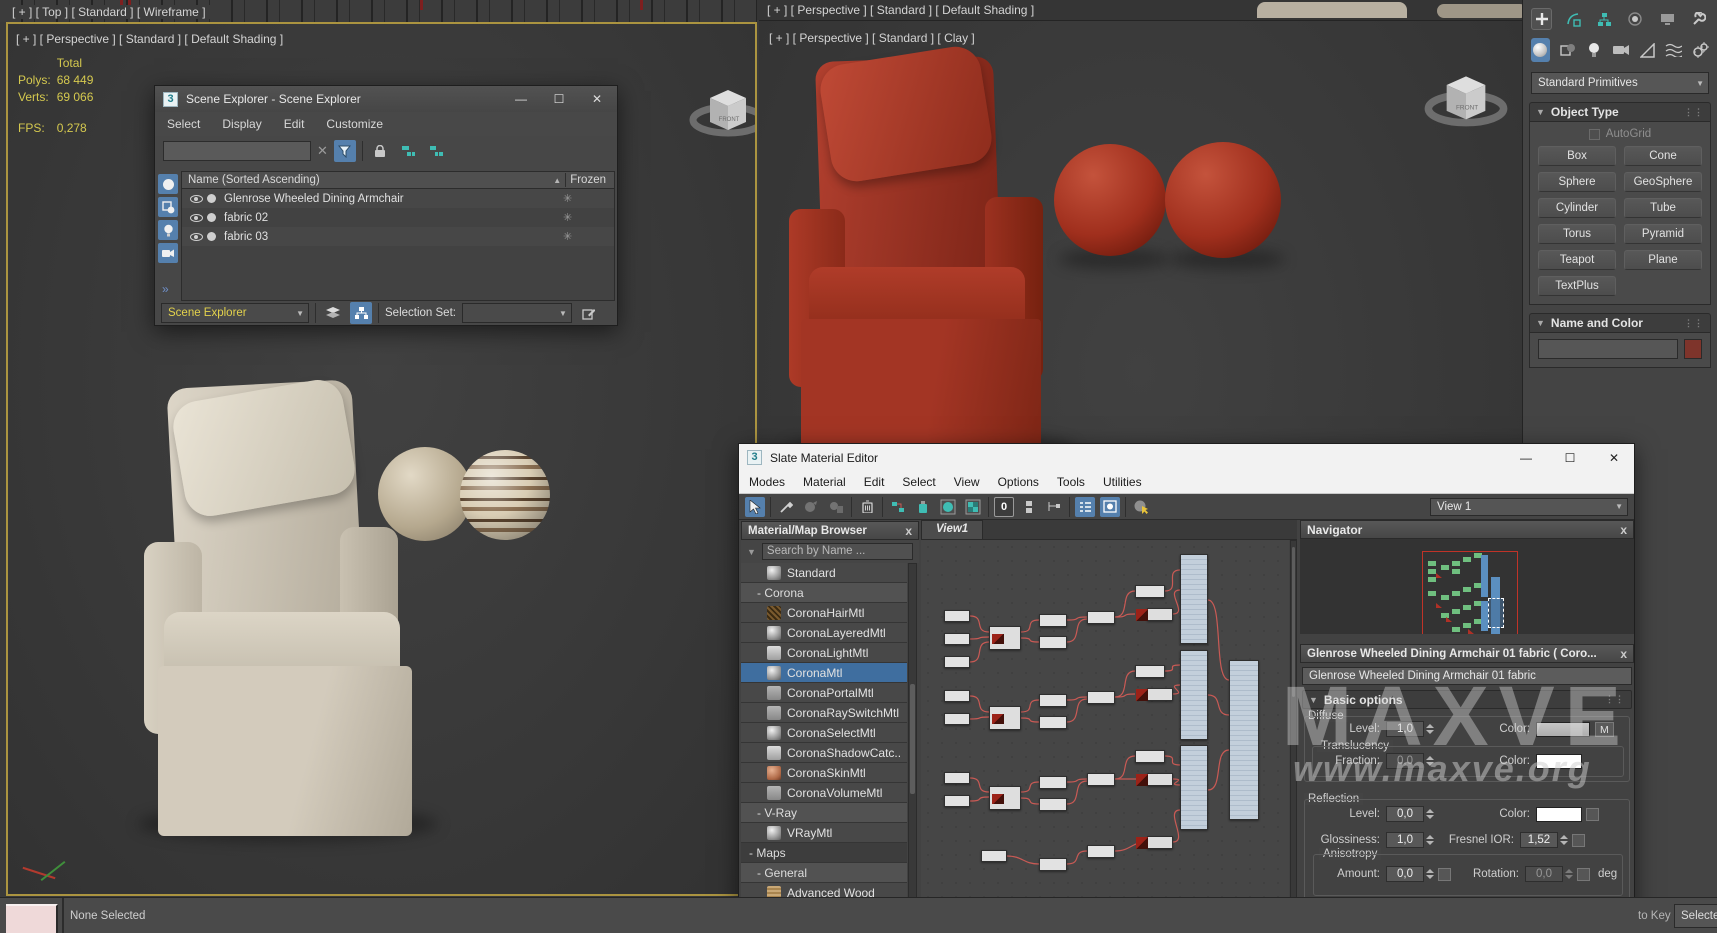 This screenshot has height=933, width=1717. What do you see at coordinates (1608, 349) in the screenshot?
I see `object-name-field` at bounding box center [1608, 349].